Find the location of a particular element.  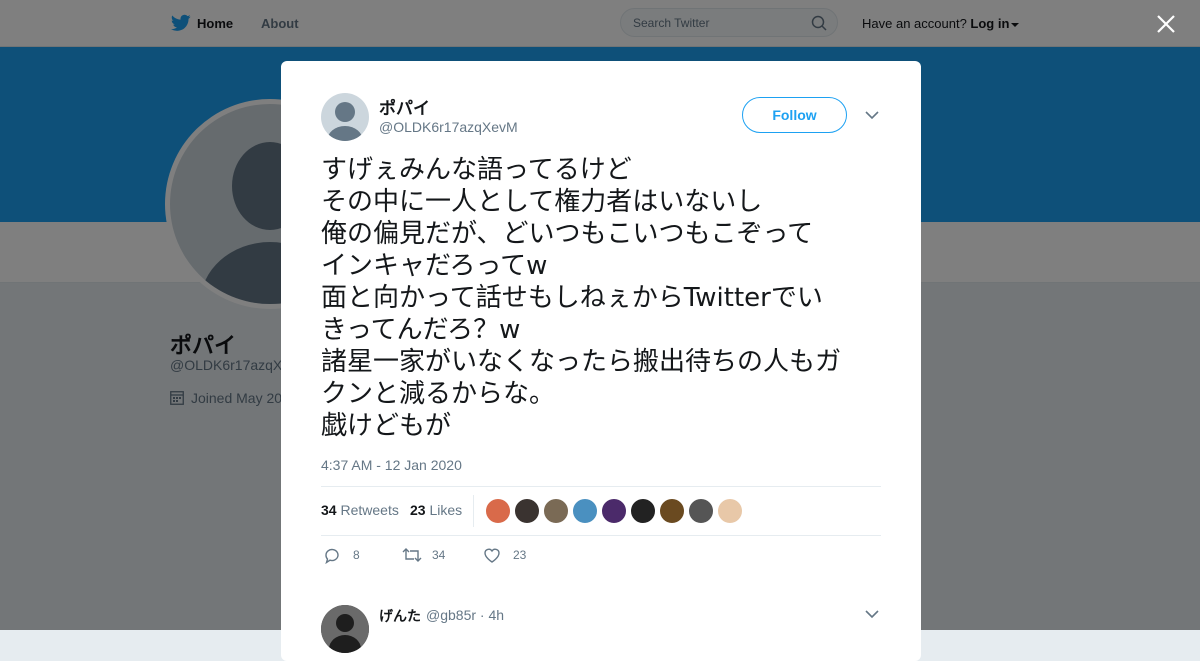

reply-avatar is located at coordinates (345, 629).